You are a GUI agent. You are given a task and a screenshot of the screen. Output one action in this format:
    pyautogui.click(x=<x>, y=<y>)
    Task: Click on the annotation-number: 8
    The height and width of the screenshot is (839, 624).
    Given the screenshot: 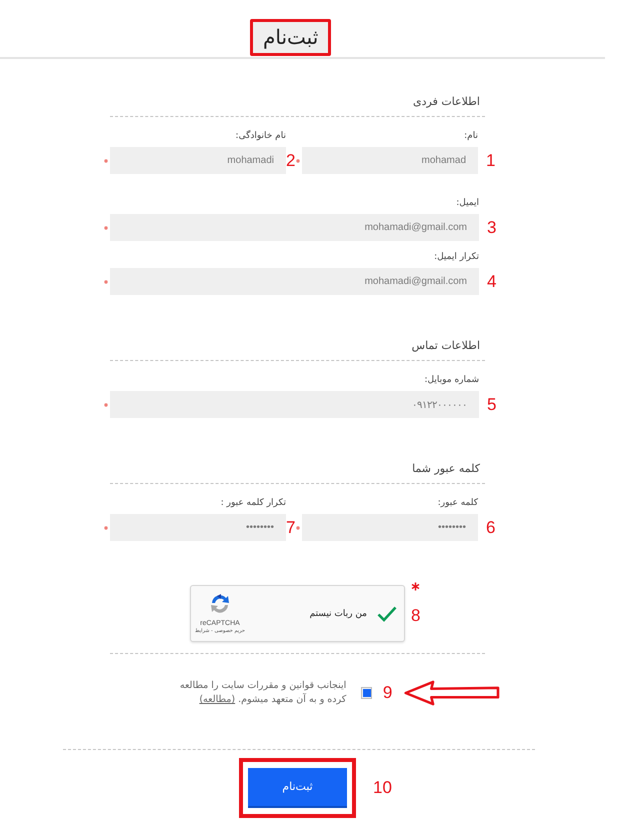 What is the action you would take?
    pyautogui.click(x=415, y=615)
    